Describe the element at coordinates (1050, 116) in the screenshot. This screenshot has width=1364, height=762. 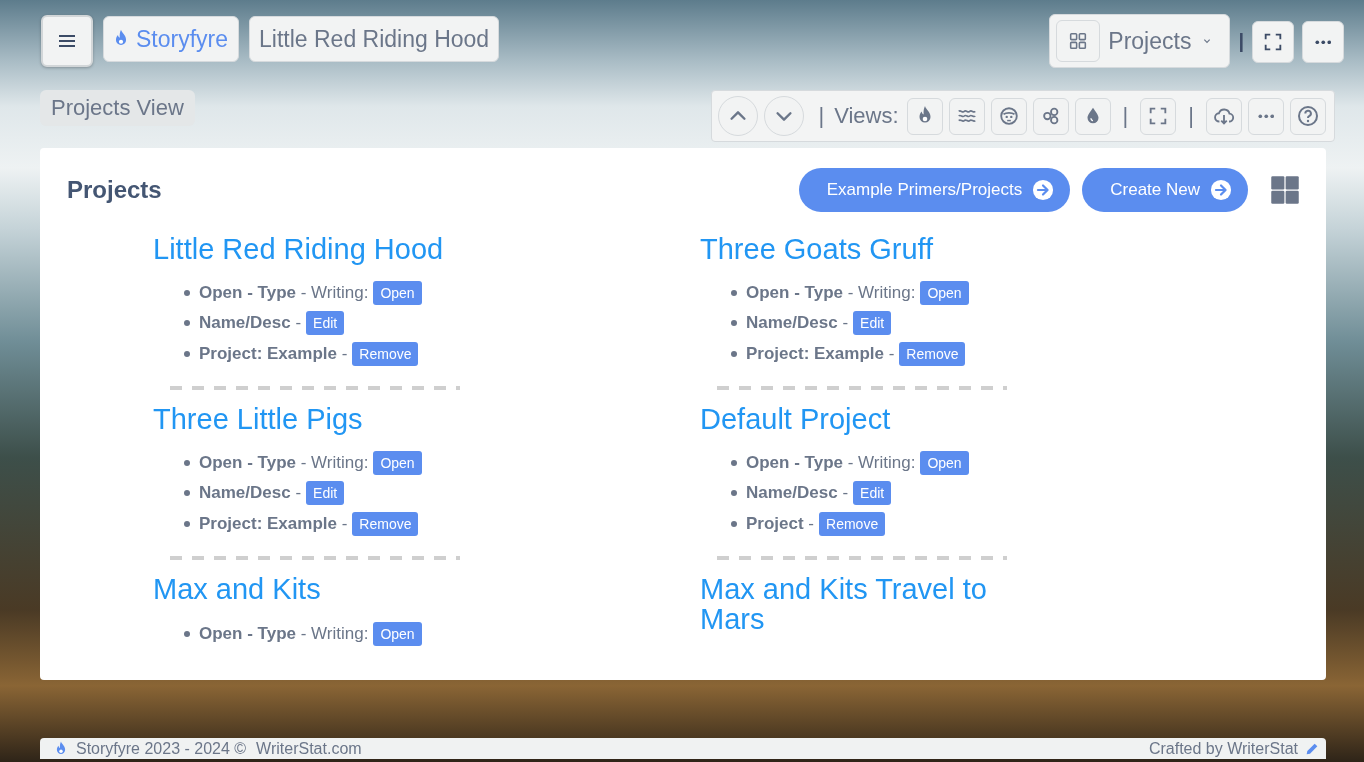
I see `circles-view-button` at that location.